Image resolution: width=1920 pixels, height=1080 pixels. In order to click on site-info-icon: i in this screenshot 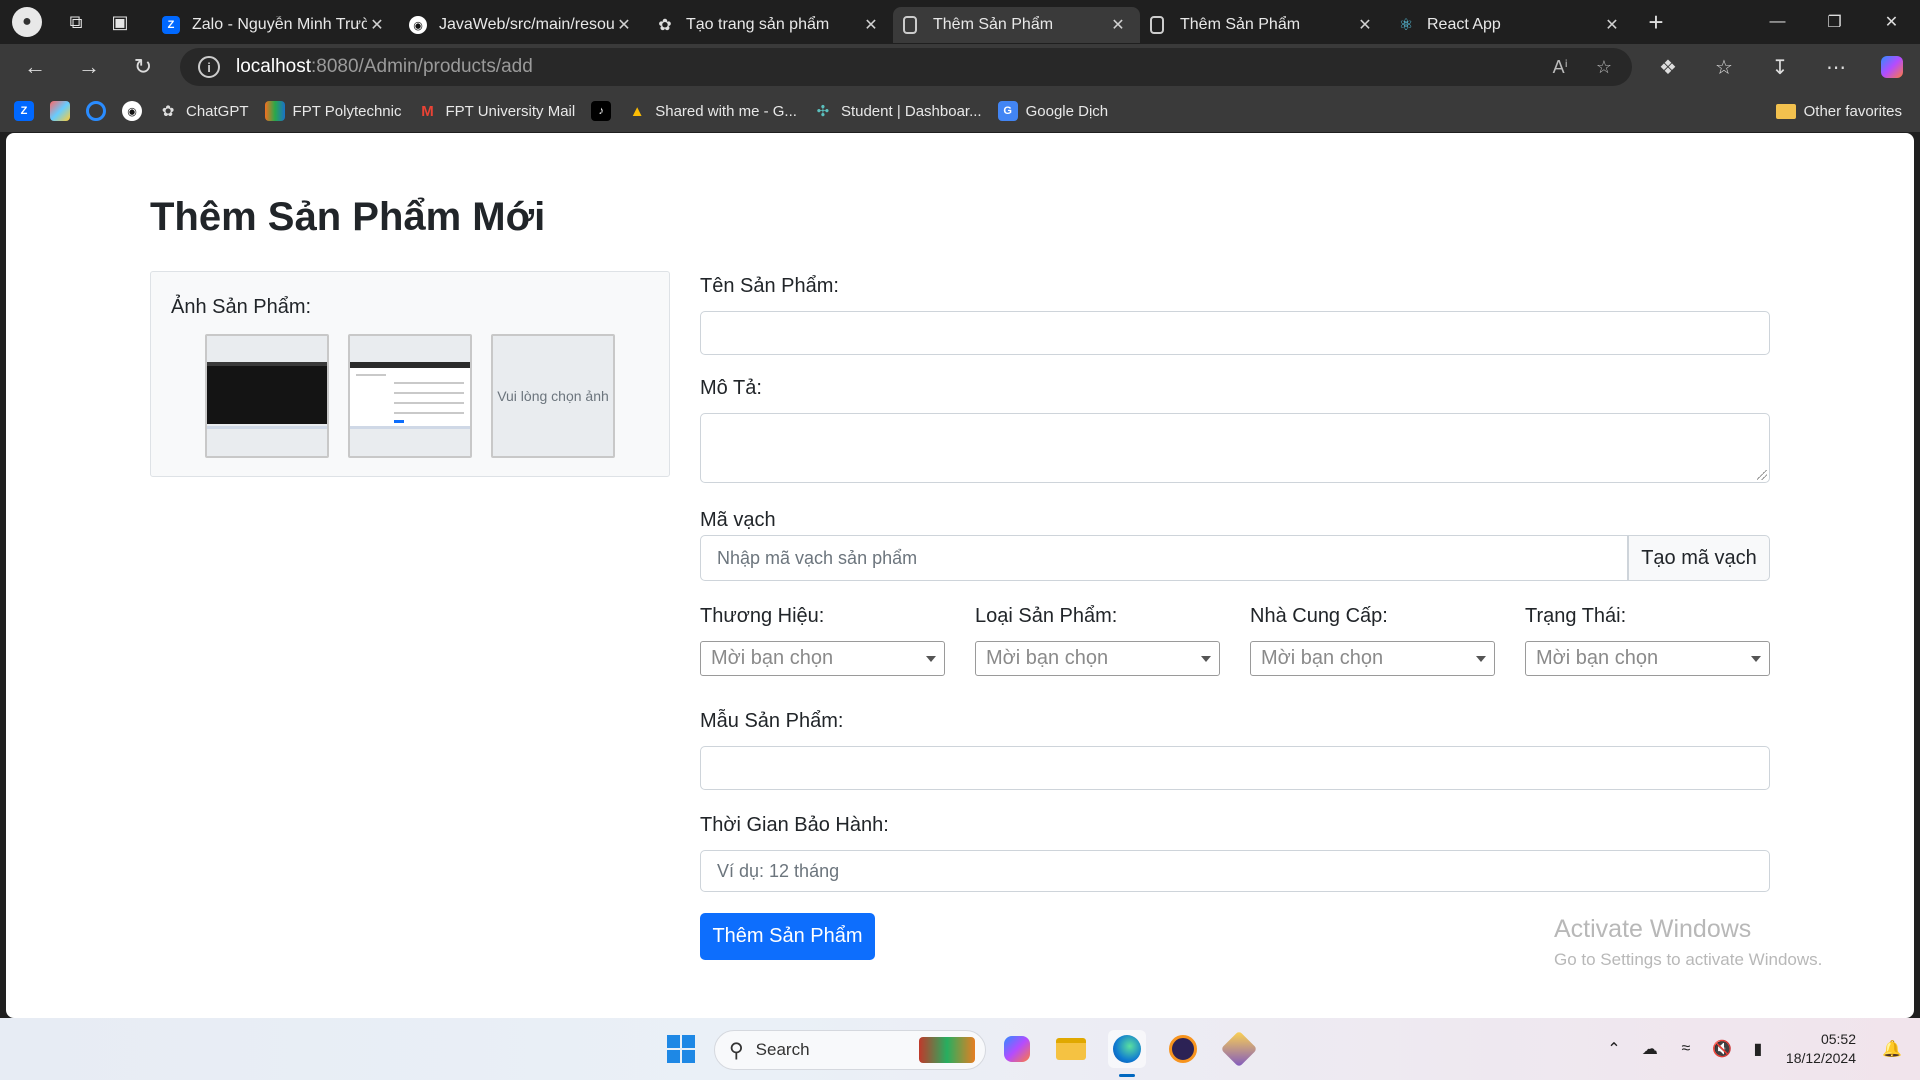, I will do `click(209, 67)`.